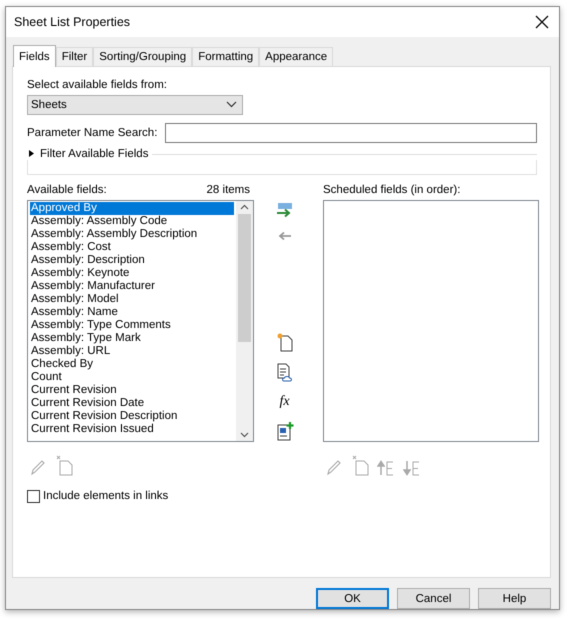 The height and width of the screenshot is (620, 567). Describe the element at coordinates (132, 312) in the screenshot. I see `list-item: Assembly: Name` at that location.